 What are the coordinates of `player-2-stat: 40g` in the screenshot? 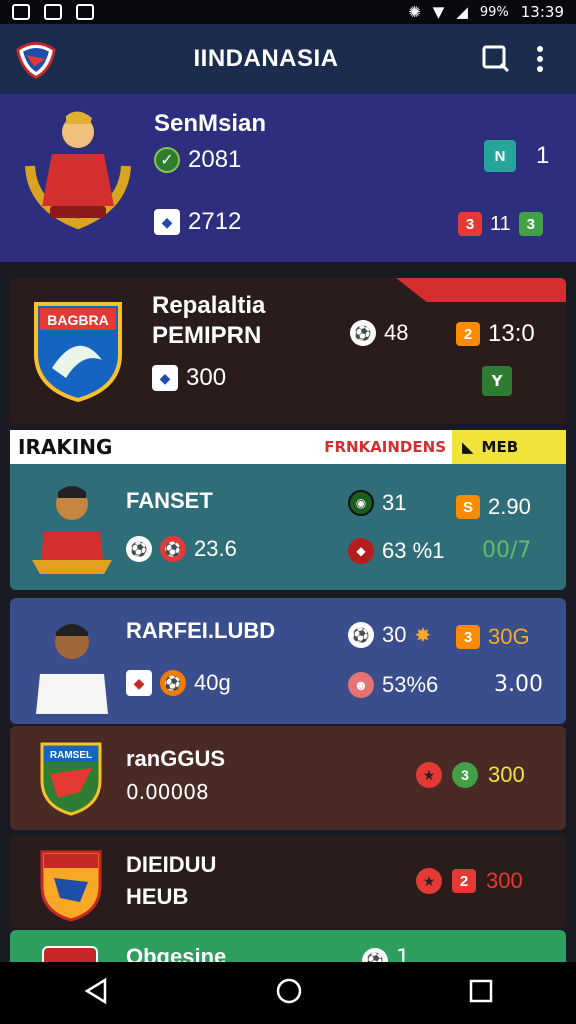 It's located at (212, 682).